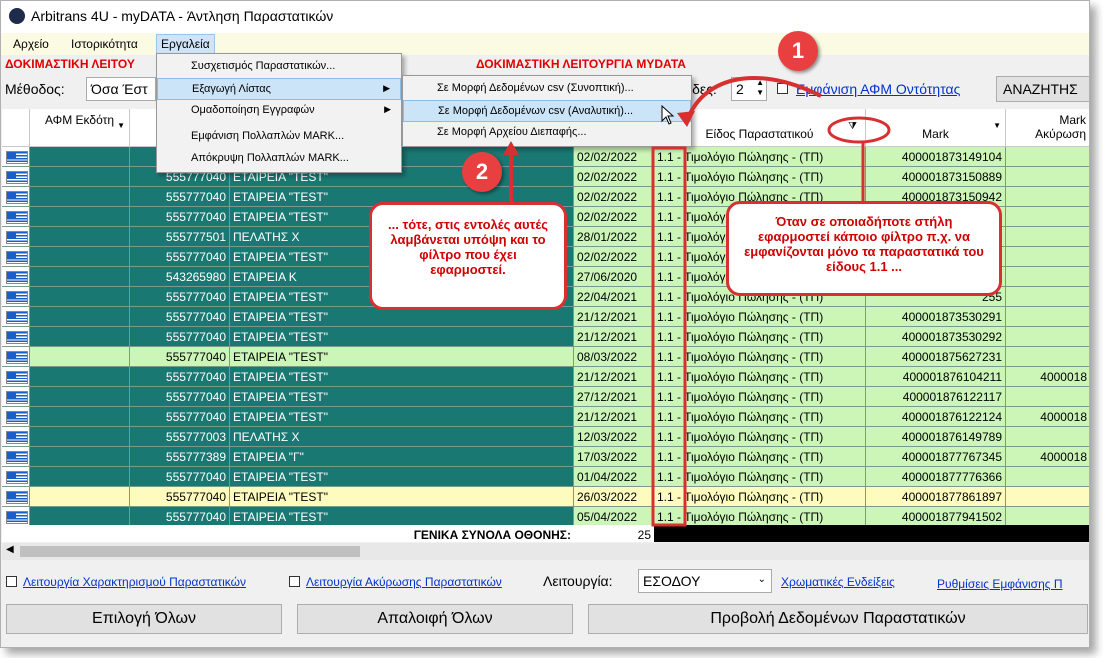  I want to click on step-2-badge: 2, so click(482, 172).